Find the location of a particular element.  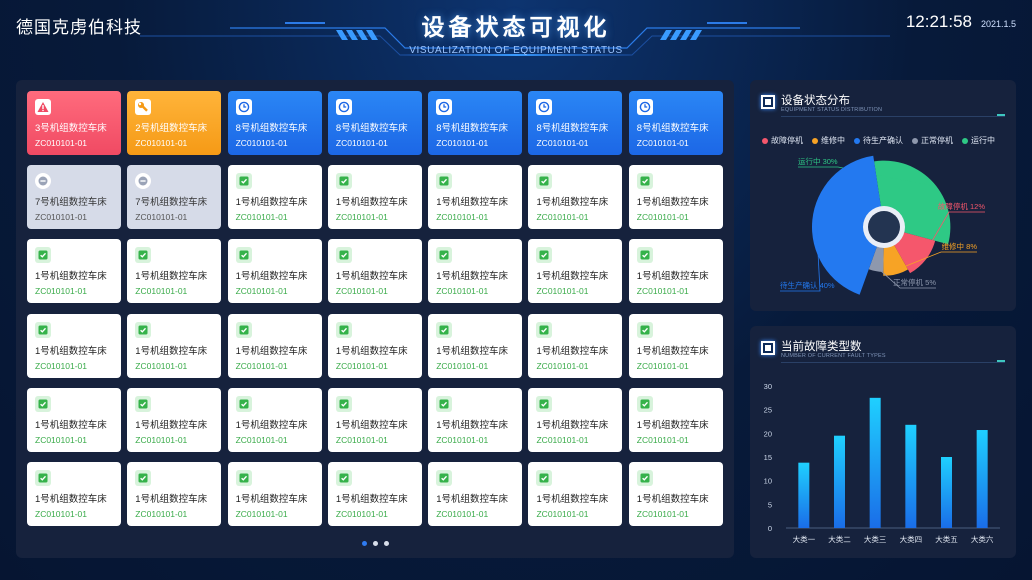

status-rose-chart: 运行中 30% 故障停机 12% 维修中 8% 正常停机 5% 待生产确认 40% is located at coordinates (882, 225).